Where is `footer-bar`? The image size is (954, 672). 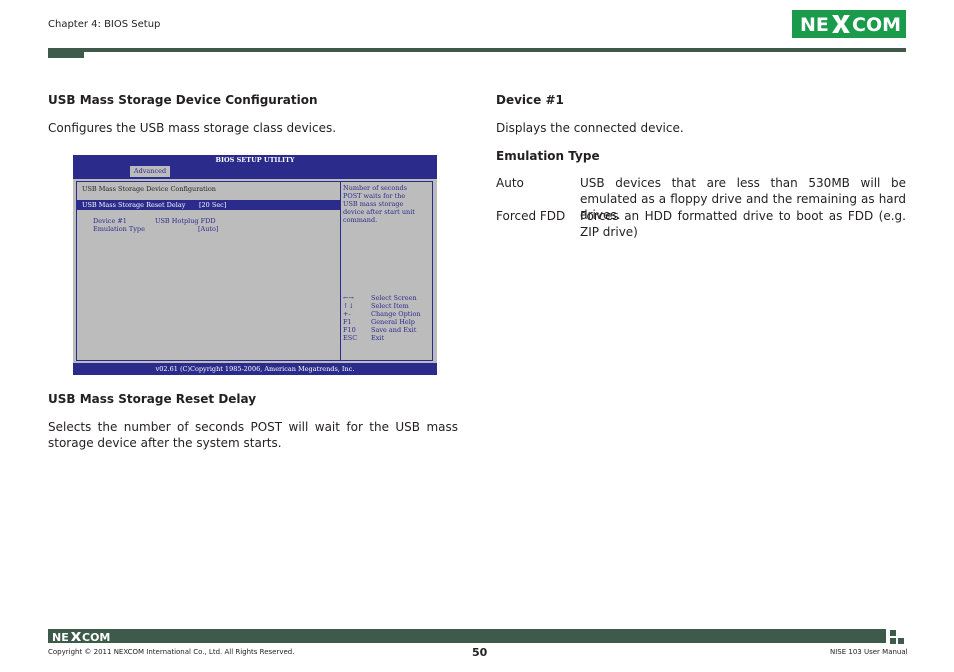 footer-bar is located at coordinates (467, 636).